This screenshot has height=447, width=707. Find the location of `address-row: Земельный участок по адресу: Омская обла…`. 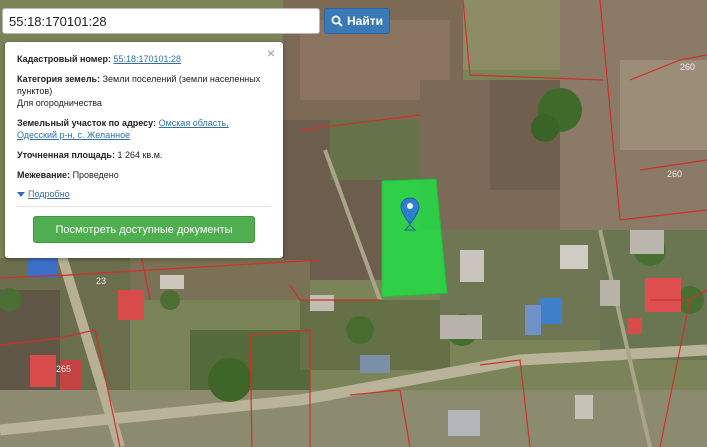

address-row: Земельный участок по адресу: Омская обла… is located at coordinates (144, 129).